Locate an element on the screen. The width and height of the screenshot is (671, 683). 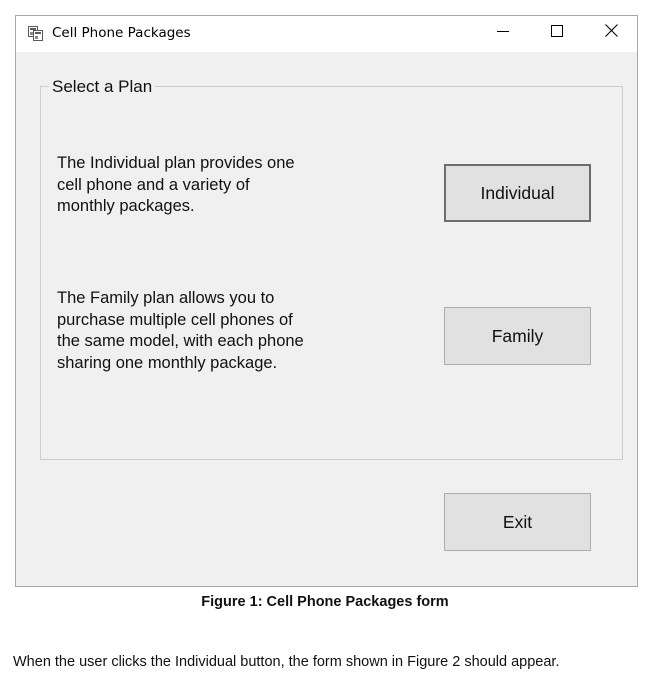
minimize-icon is located at coordinates (503, 33).